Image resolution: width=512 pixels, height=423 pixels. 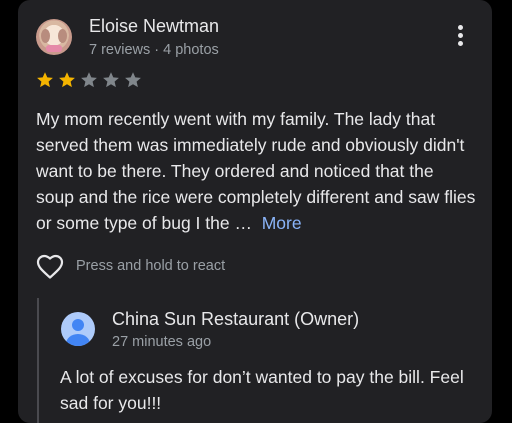 What do you see at coordinates (154, 50) in the screenshot?
I see `reviewer-meta: 7 reviews · 4 photos` at bounding box center [154, 50].